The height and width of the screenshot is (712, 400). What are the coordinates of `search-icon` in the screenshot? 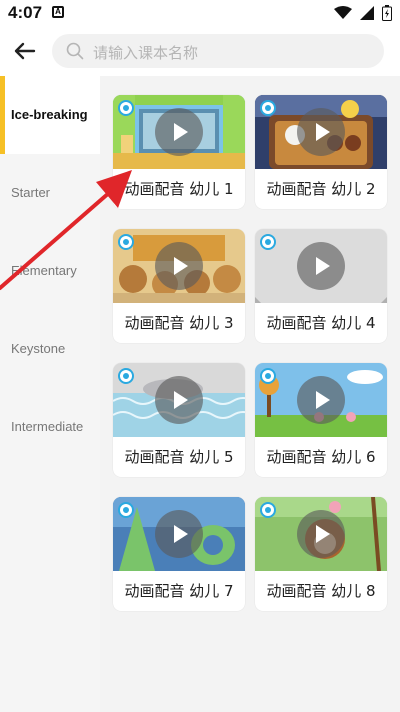 It's located at (75, 51).